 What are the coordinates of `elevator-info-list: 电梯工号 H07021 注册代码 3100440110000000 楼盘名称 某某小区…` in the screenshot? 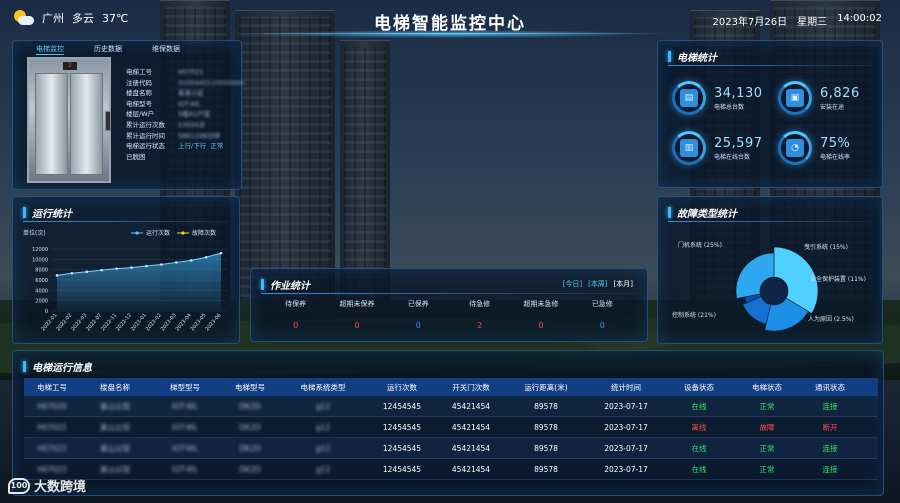 It's located at (185, 114).